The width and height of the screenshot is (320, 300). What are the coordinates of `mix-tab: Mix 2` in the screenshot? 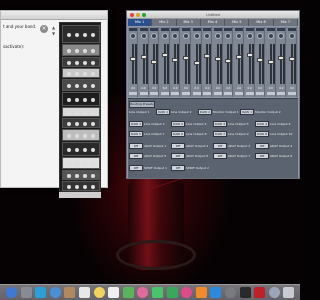 It's located at (164, 22).